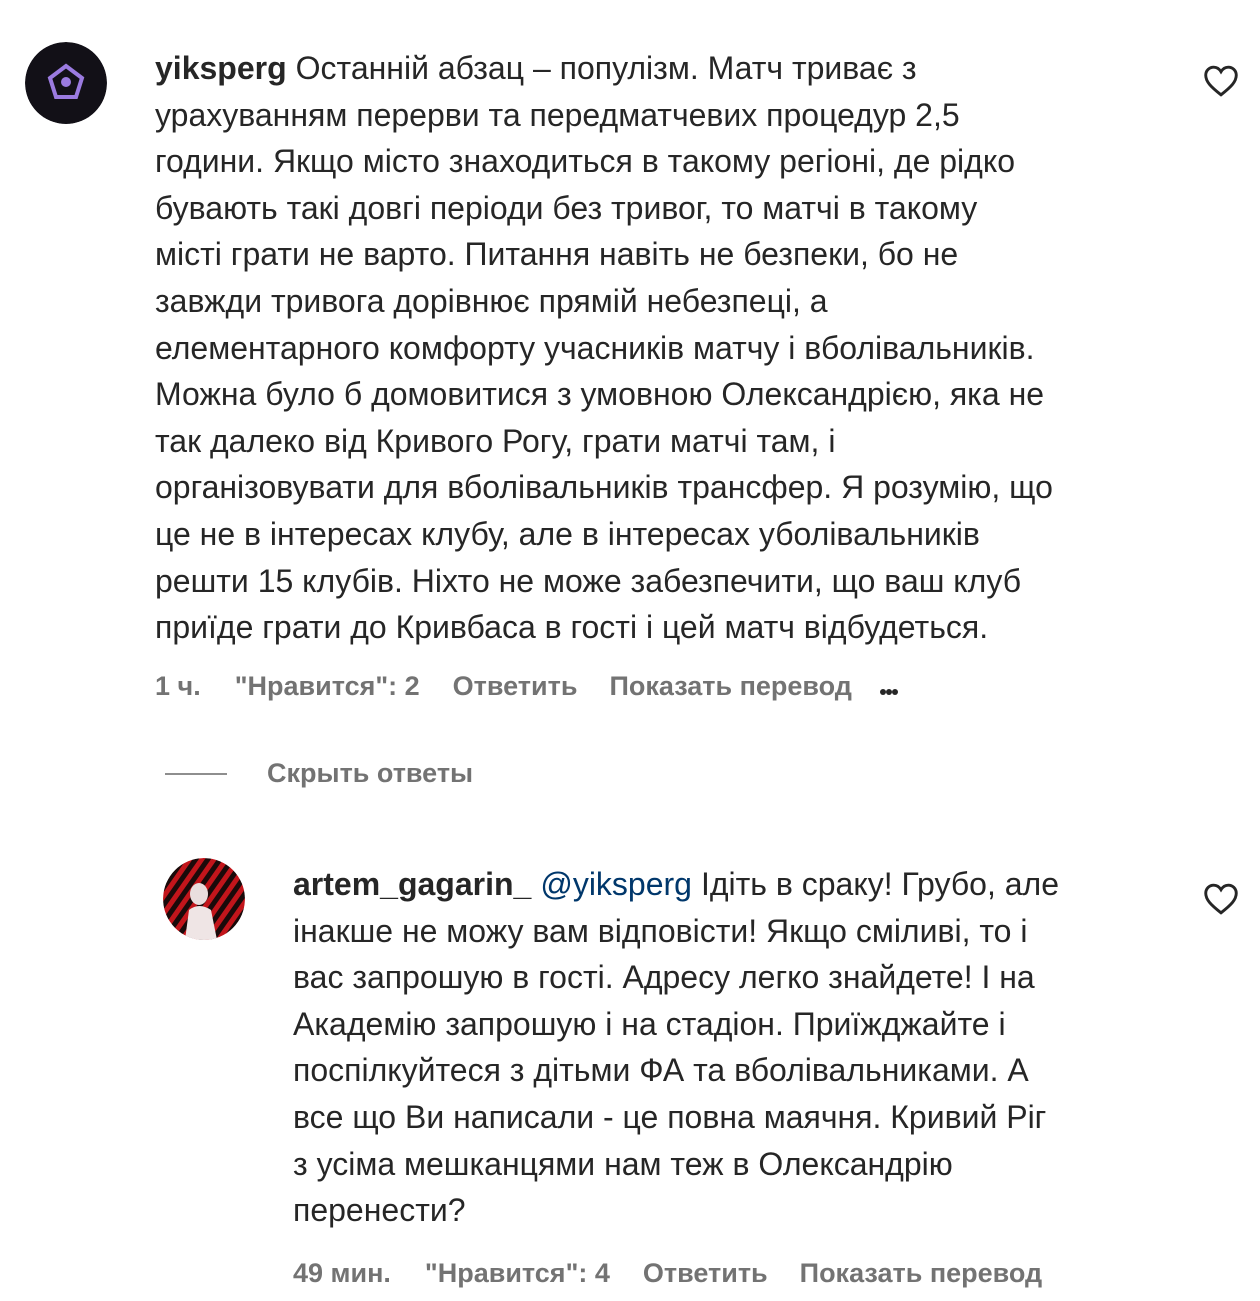  Describe the element at coordinates (888, 686) in the screenshot. I see `more-options-icon` at that location.